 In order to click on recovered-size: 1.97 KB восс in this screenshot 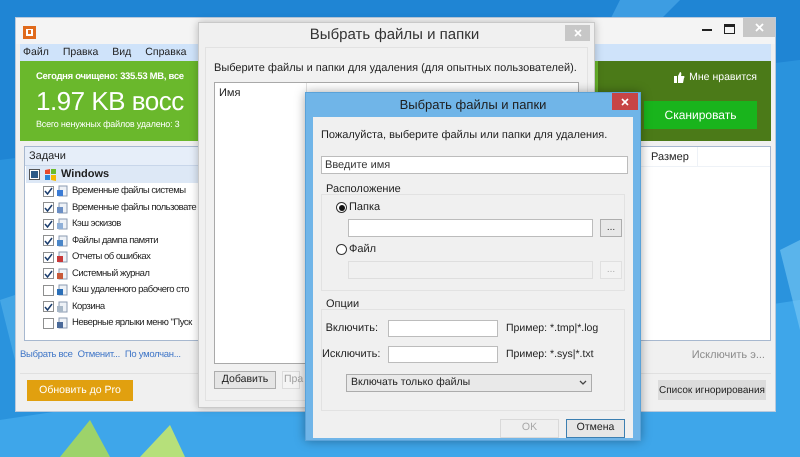, I will do `click(110, 101)`.